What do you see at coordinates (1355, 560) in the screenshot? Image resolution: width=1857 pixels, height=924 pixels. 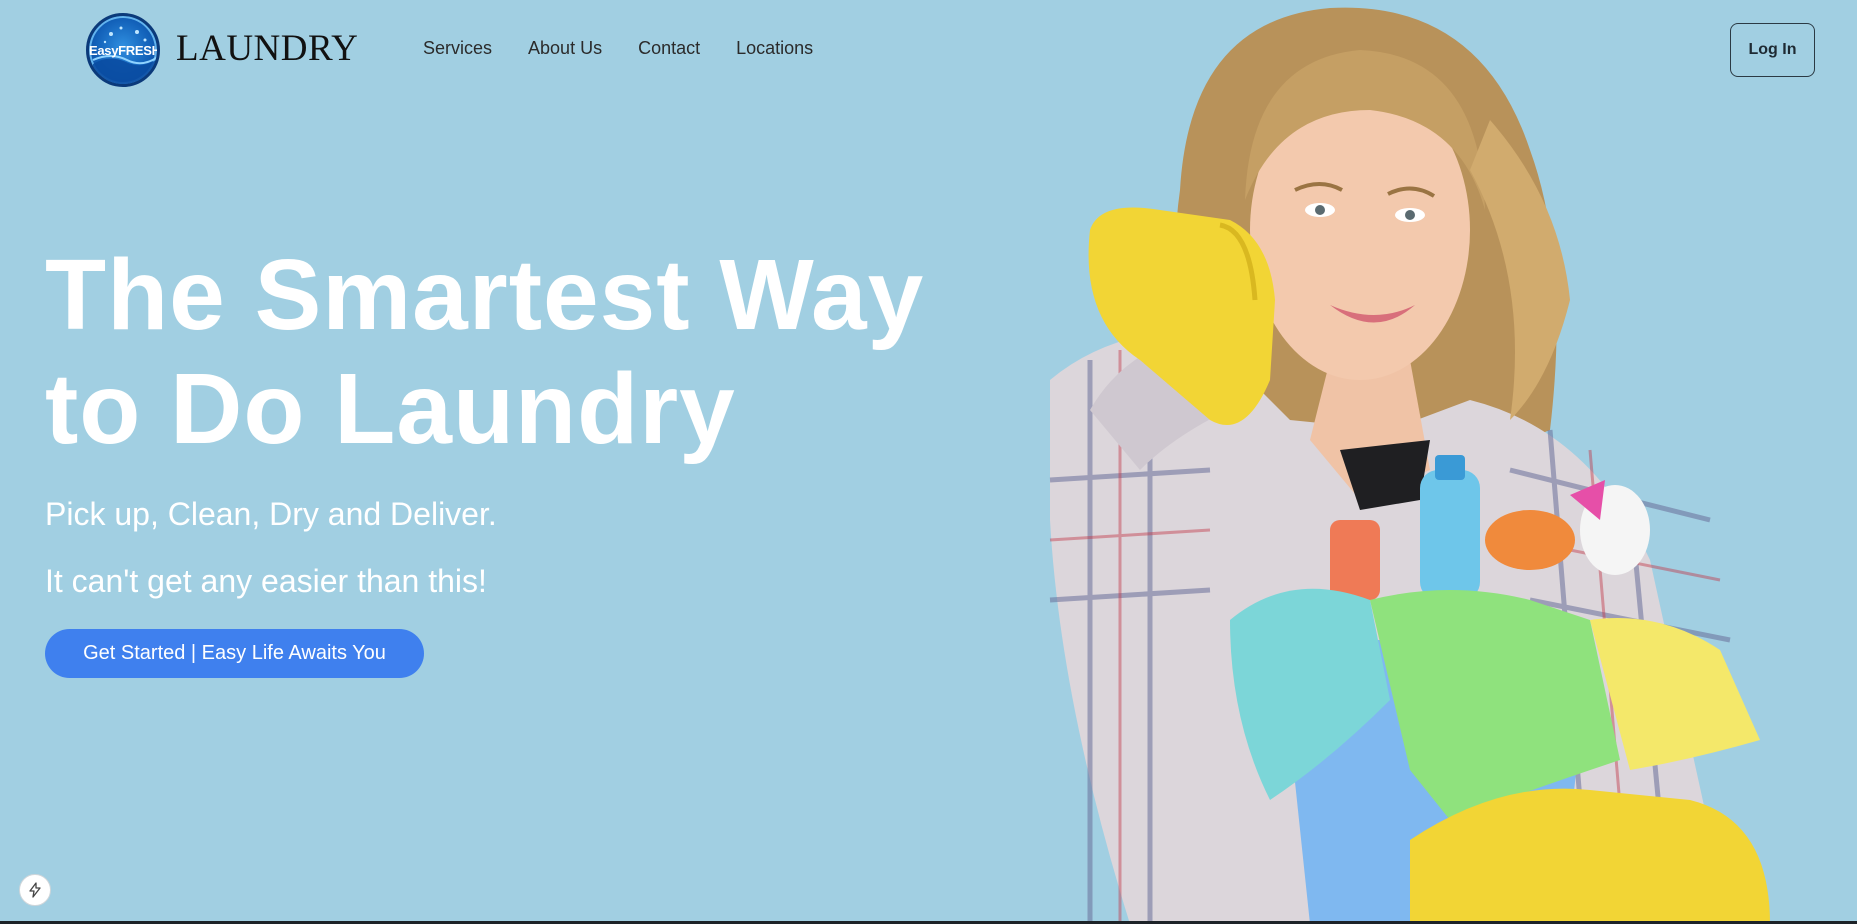 I see `orange-bottle` at bounding box center [1355, 560].